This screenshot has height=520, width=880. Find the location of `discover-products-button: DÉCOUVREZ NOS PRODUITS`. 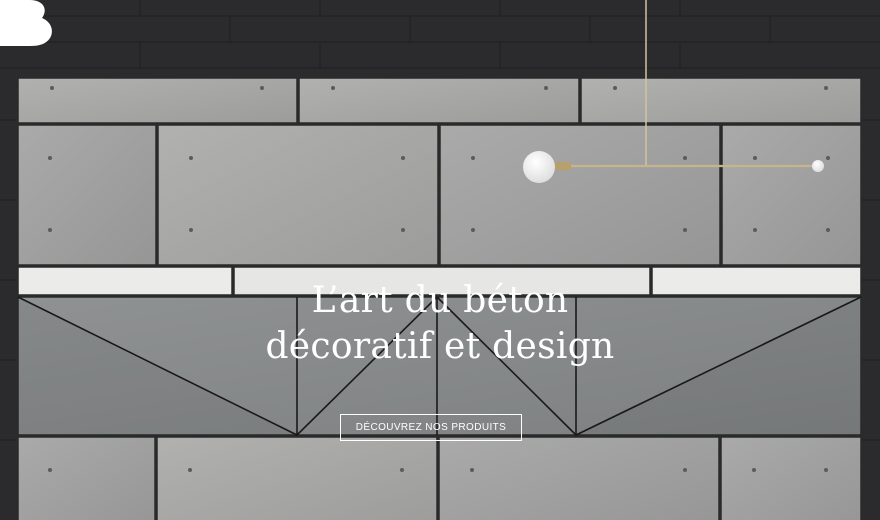

discover-products-button: DÉCOUVREZ NOS PRODUITS is located at coordinates (431, 427).